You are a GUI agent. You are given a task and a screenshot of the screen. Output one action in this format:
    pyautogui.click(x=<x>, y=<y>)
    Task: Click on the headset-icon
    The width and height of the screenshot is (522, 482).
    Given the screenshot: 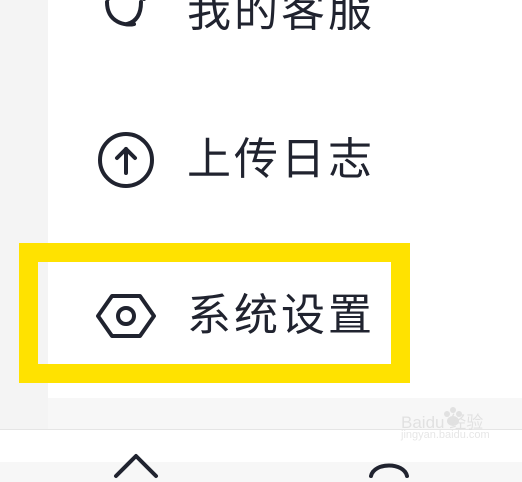 What is the action you would take?
    pyautogui.click(x=125, y=13)
    